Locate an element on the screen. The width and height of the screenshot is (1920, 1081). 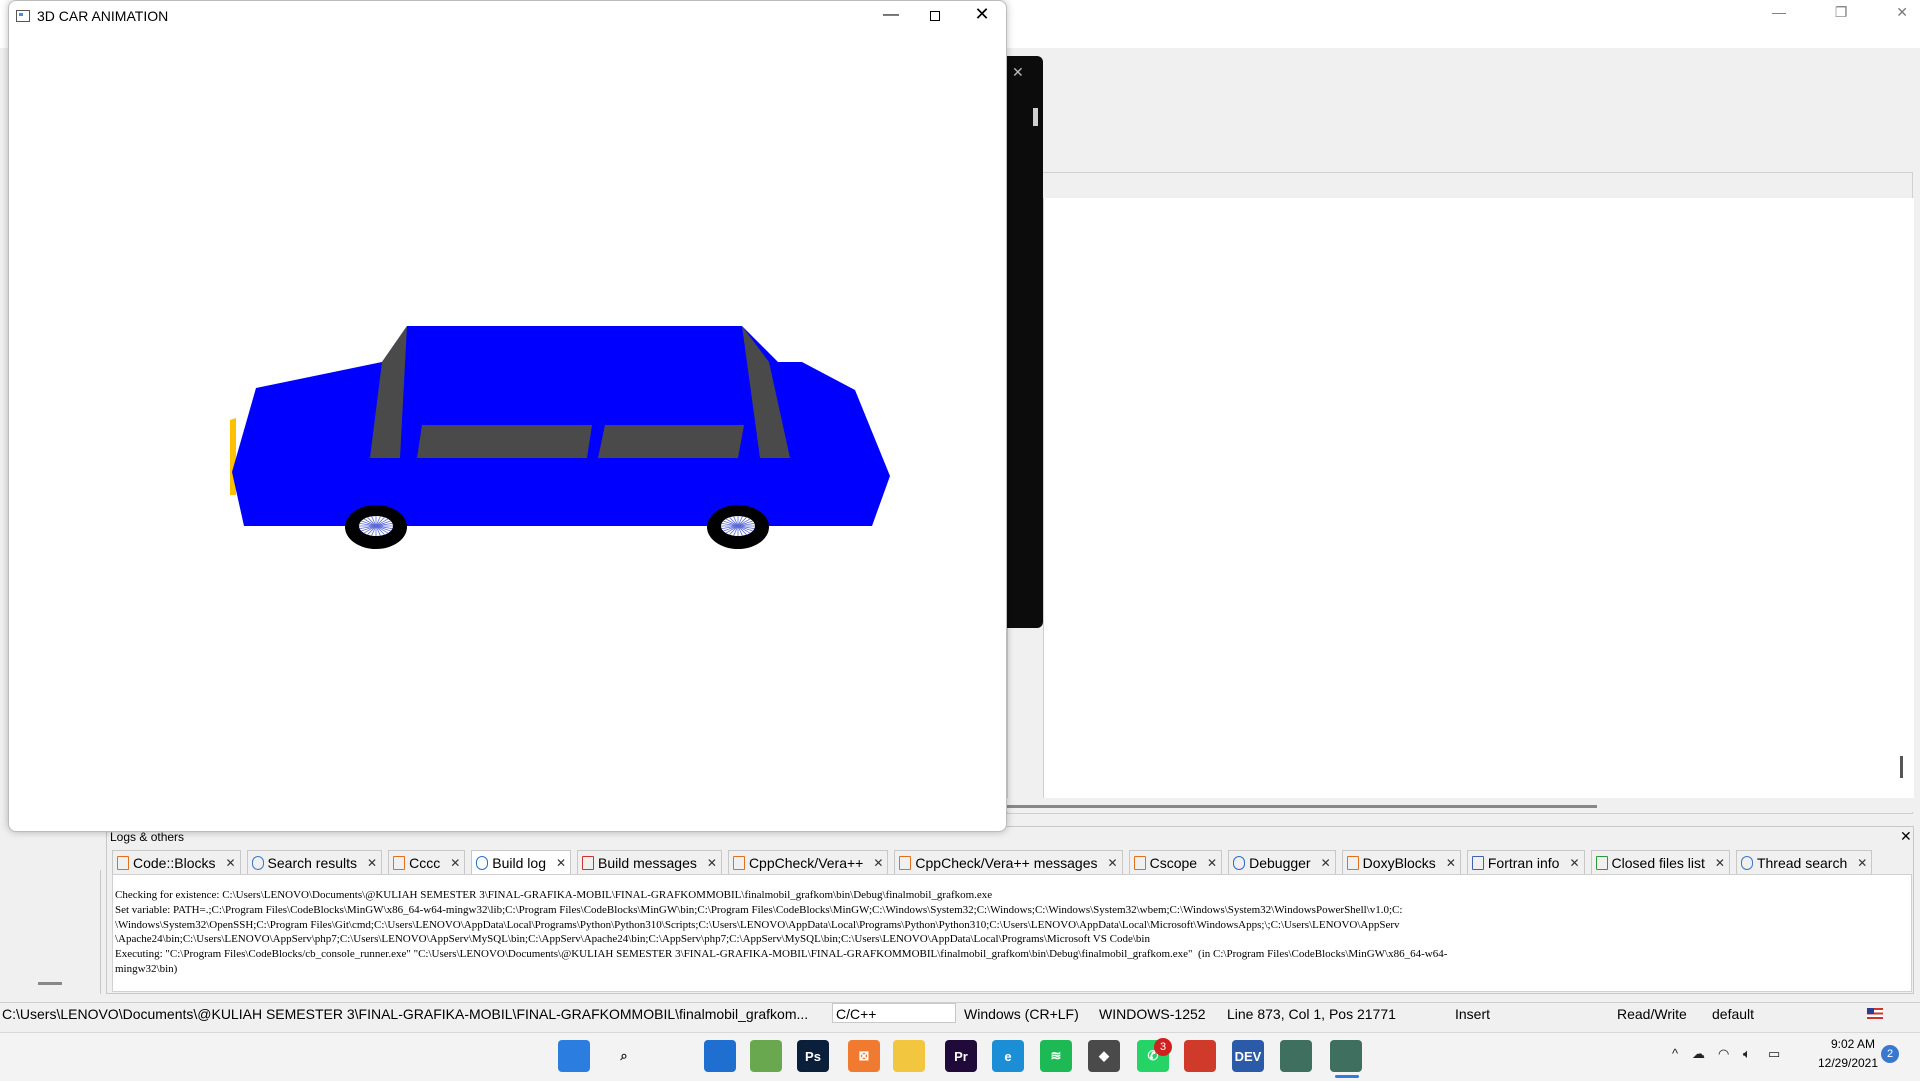
tab-search-results: Search results ✕ is located at coordinates (314, 862).